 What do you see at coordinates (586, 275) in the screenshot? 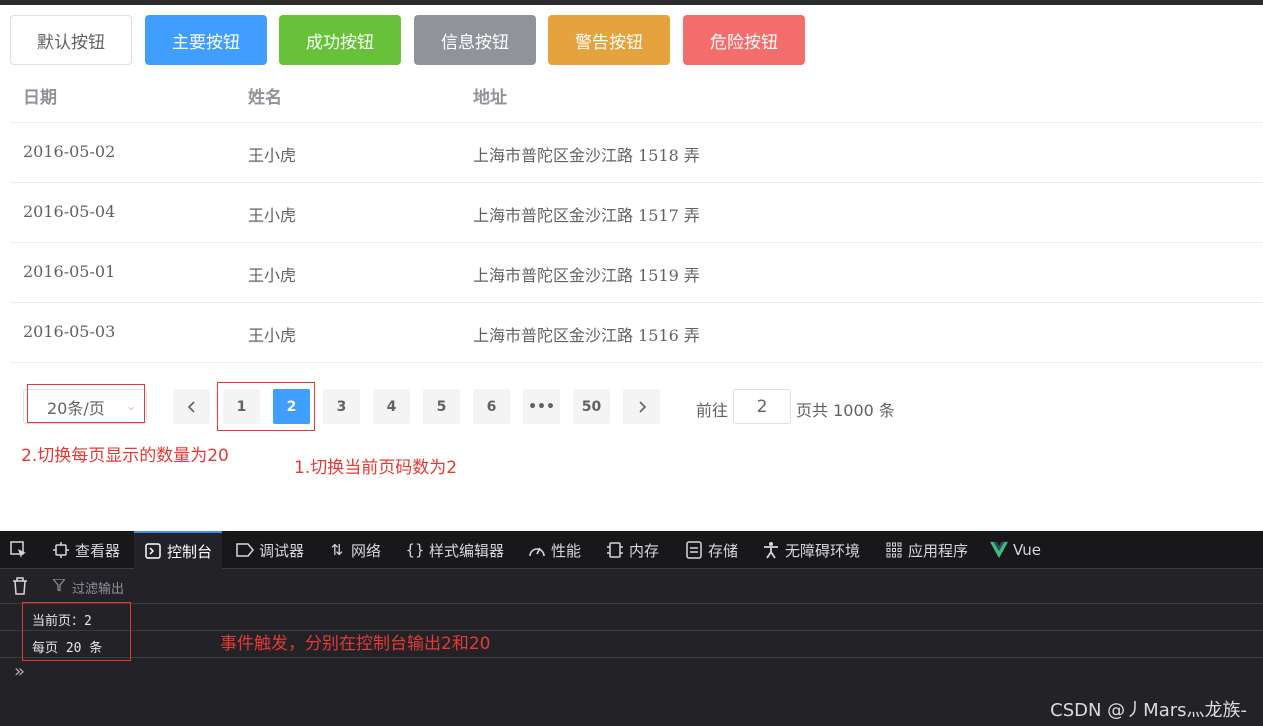
I see `cell-address: 上海市普陀区金沙江路 1519 弄` at bounding box center [586, 275].